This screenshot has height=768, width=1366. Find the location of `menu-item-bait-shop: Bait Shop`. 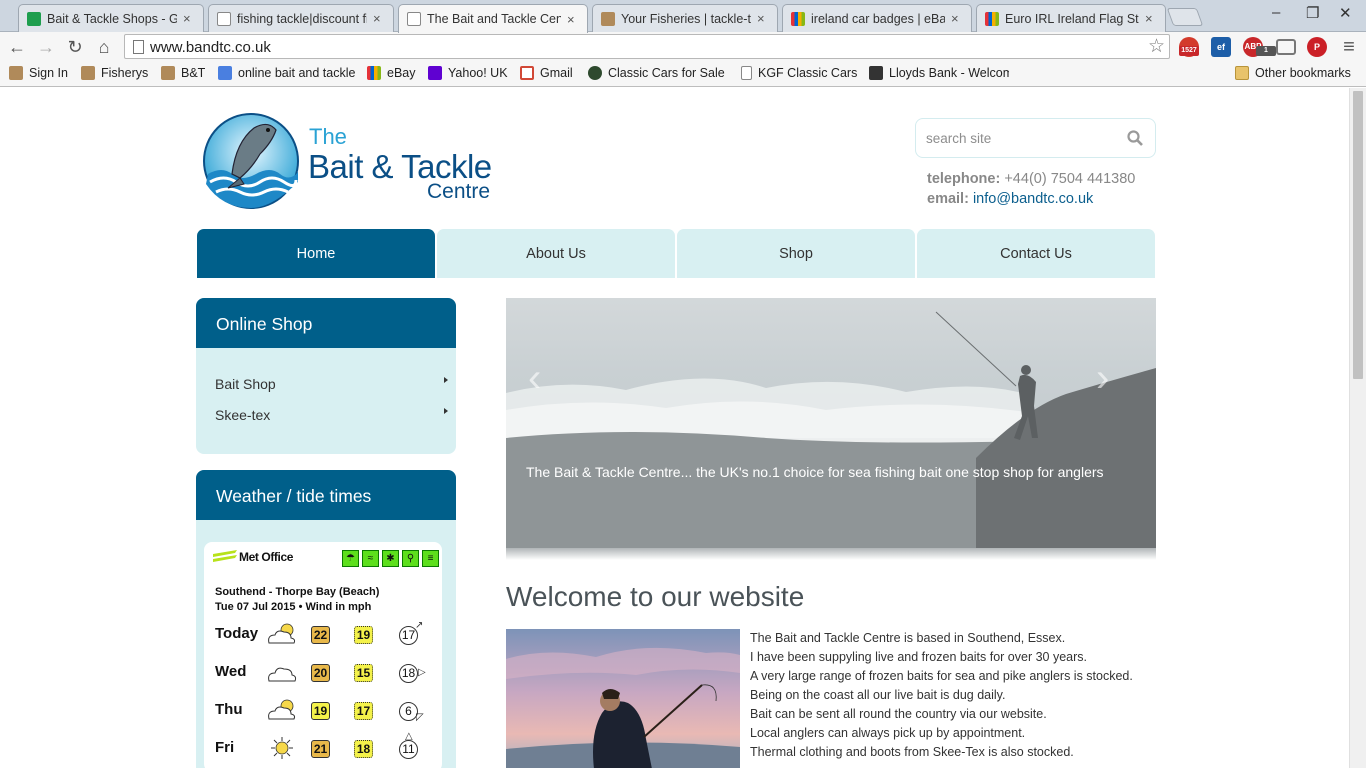

menu-item-bait-shop: Bait Shop is located at coordinates (245, 384).